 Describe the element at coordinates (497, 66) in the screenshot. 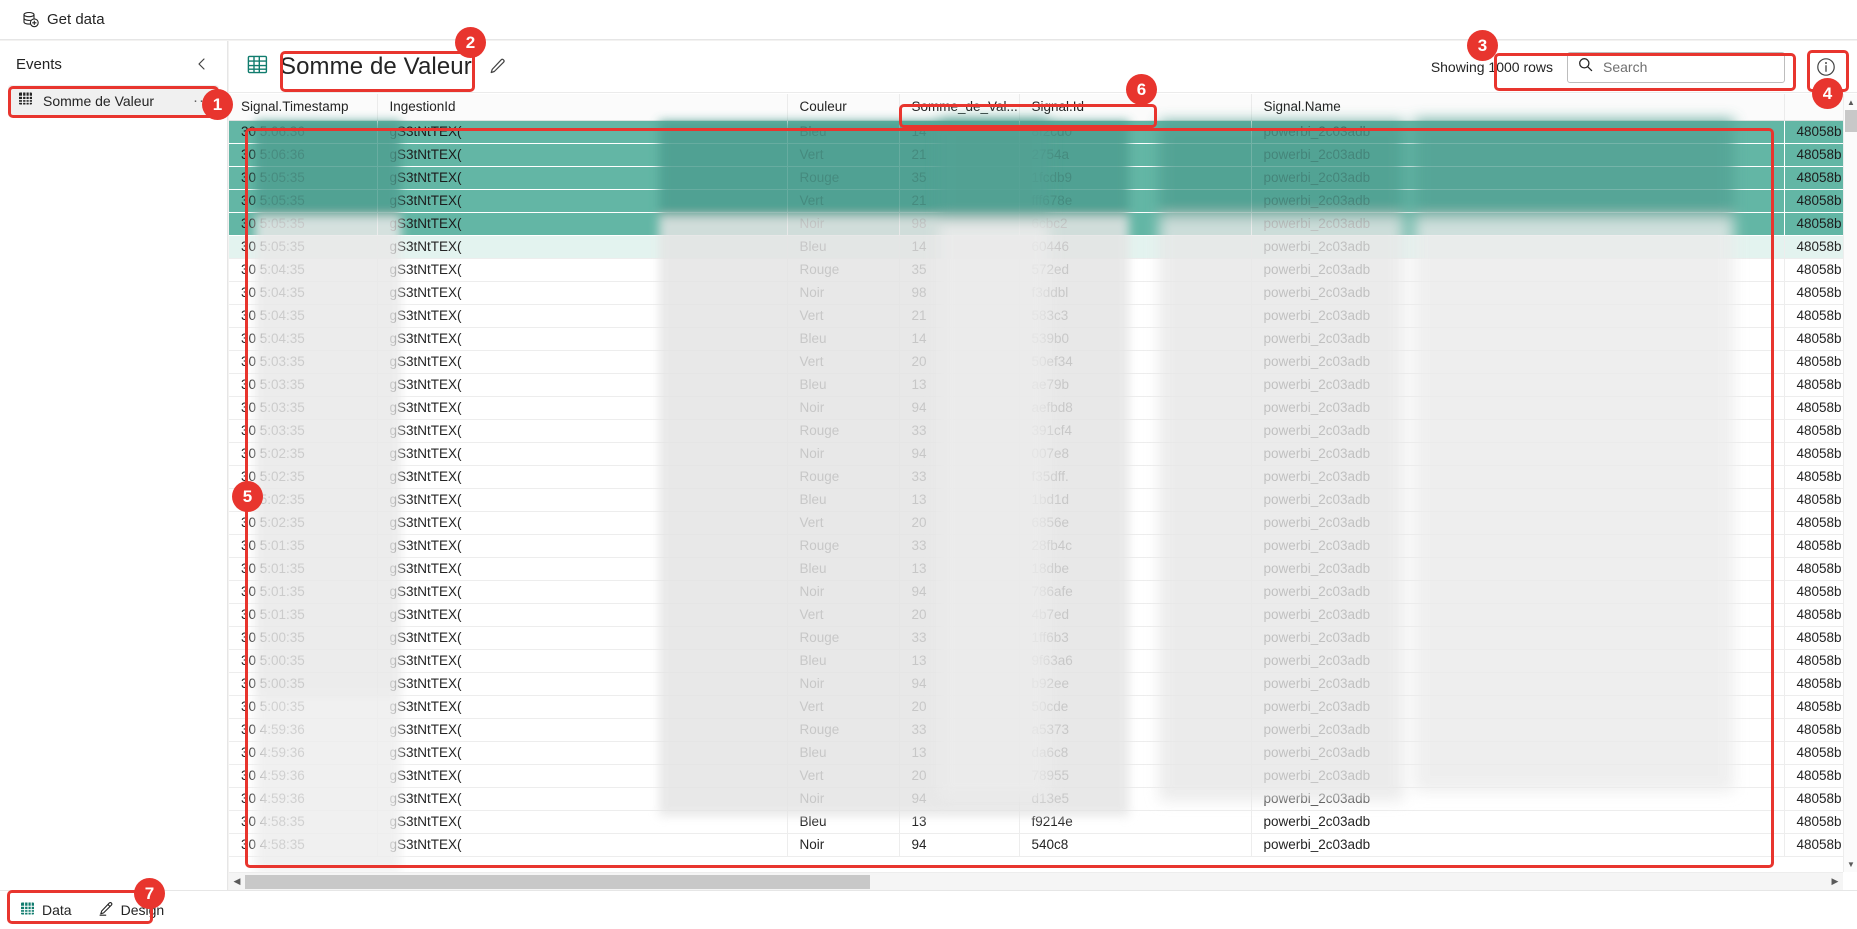

I see `pencil-icon` at that location.